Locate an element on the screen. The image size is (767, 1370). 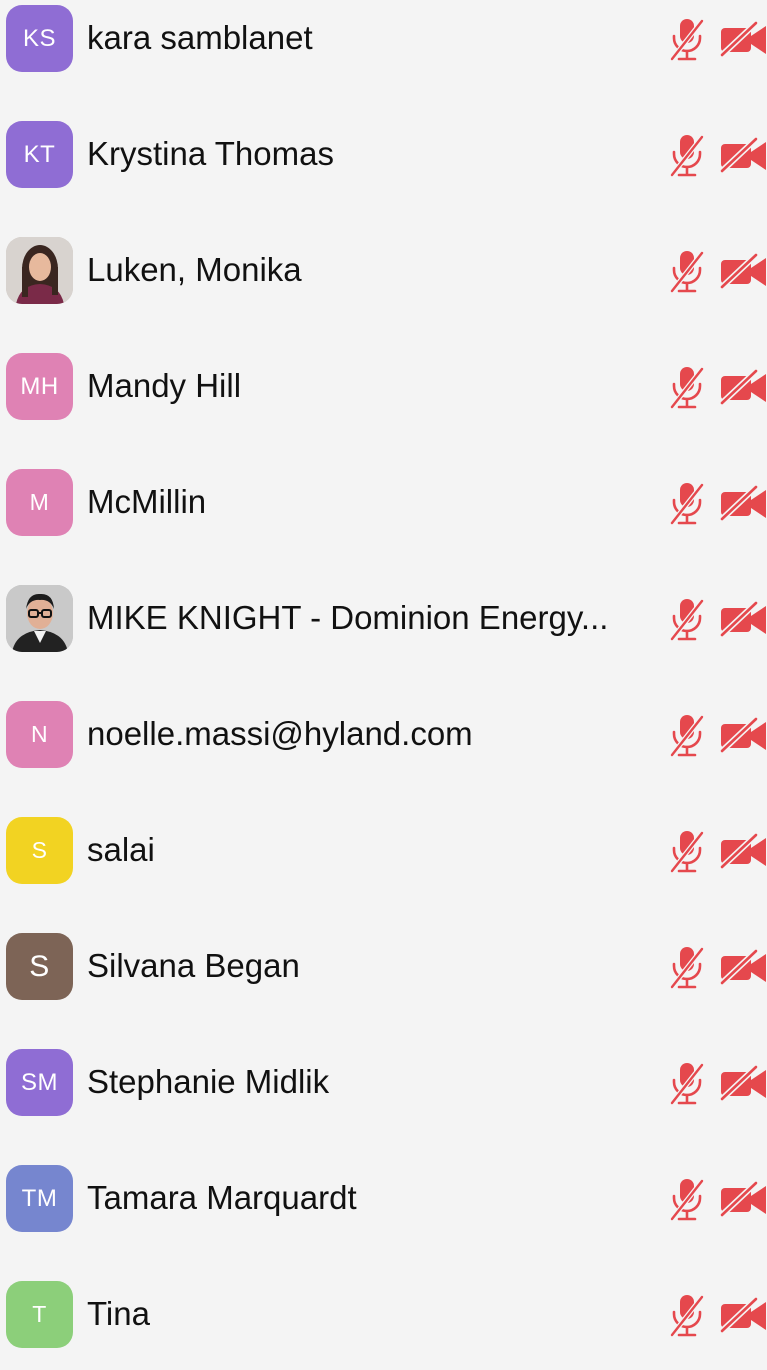
participant-row: MH Mandy Hill is located at coordinates (383, 384).